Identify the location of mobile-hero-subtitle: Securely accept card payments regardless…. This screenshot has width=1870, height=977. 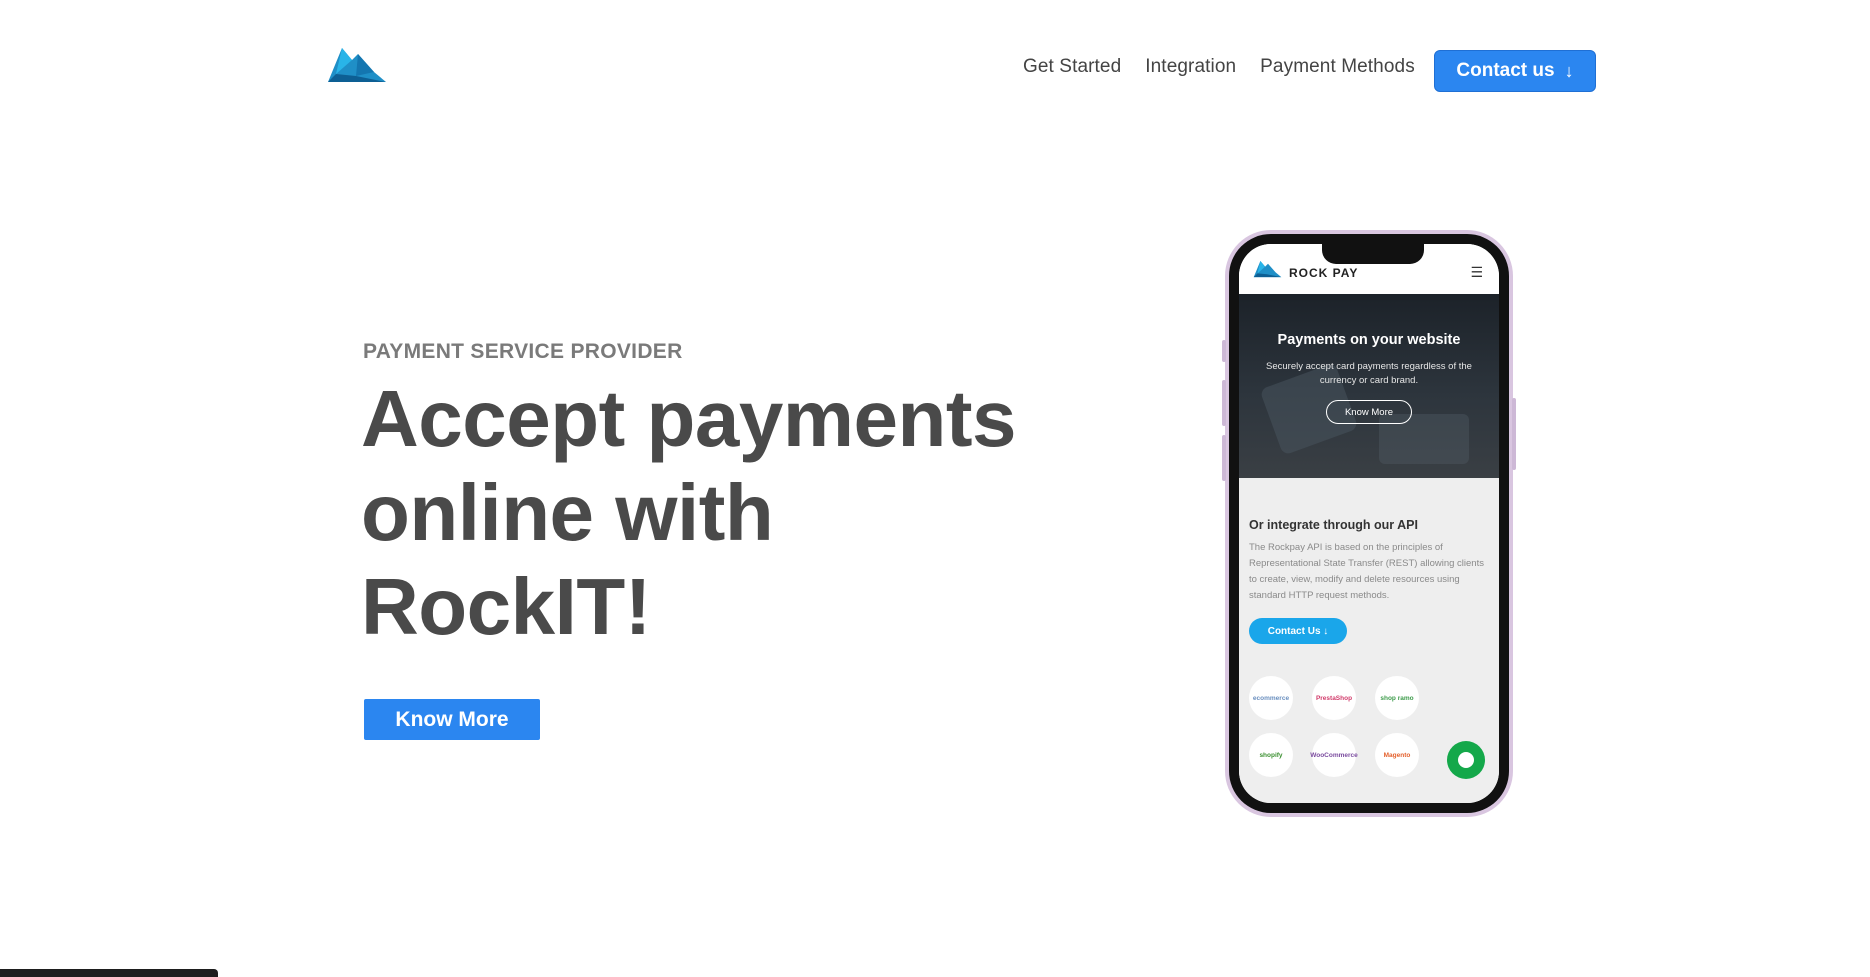
(1369, 373).